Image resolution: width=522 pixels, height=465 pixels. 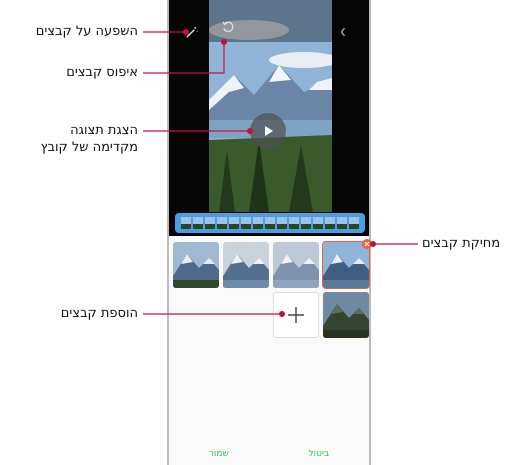 I want to click on callout-label: איפוס קבצים, so click(x=102, y=72).